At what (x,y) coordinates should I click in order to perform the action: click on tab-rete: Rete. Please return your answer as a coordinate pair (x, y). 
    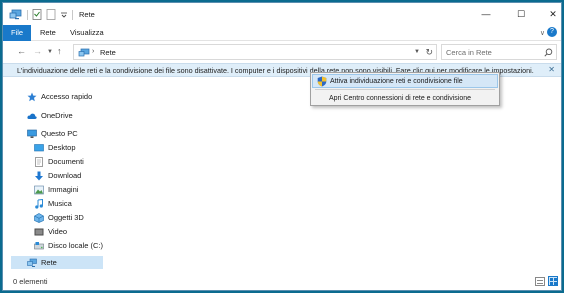
    Looking at the image, I should click on (48, 33).